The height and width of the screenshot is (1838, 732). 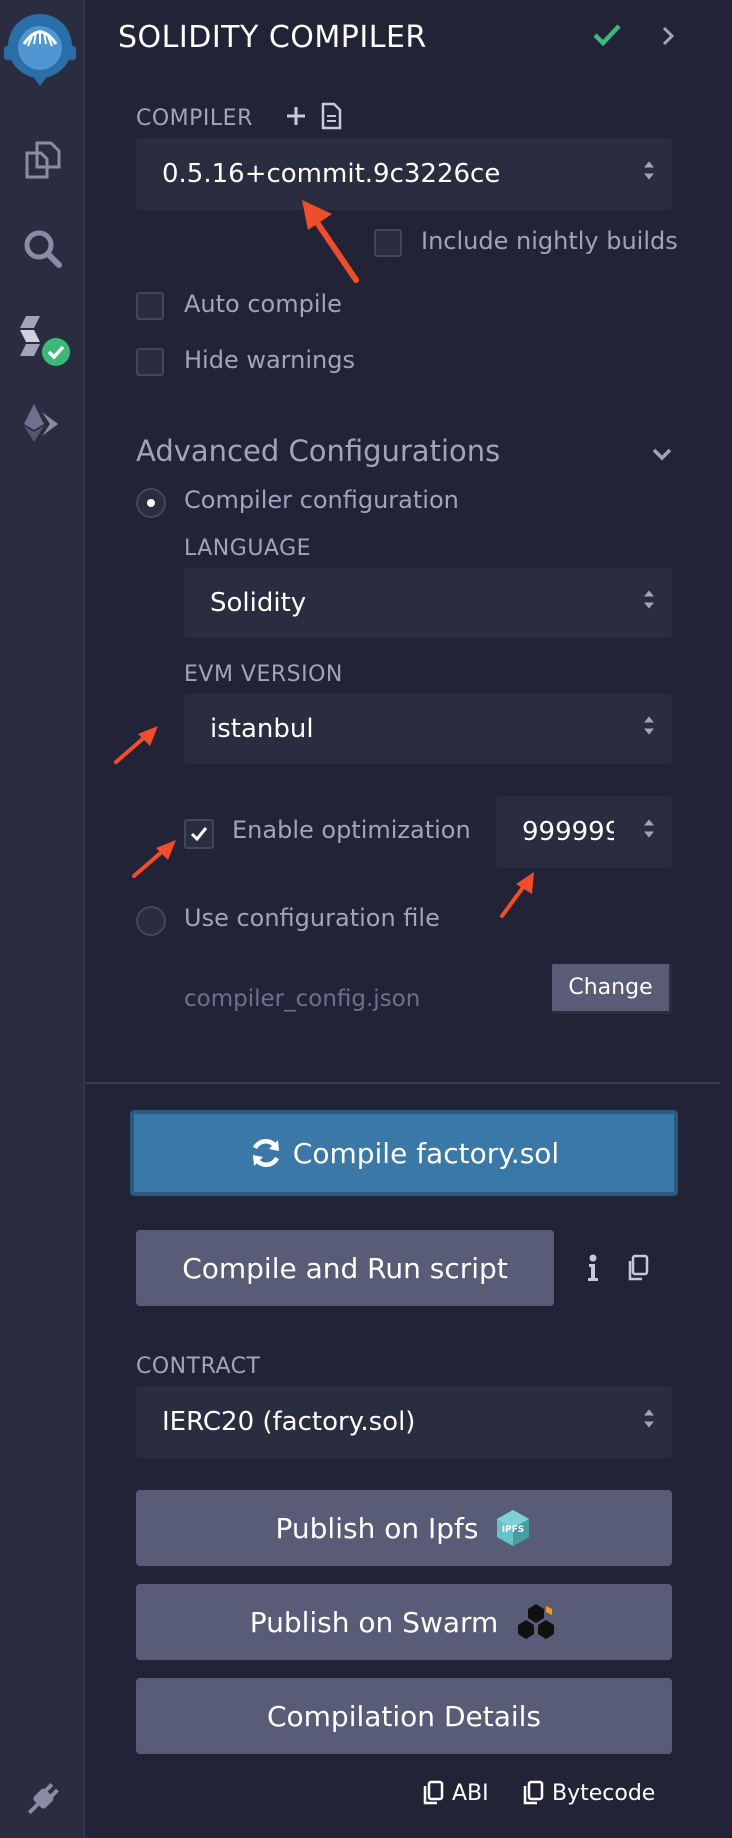 What do you see at coordinates (662, 456) in the screenshot?
I see `chevron-down-icon` at bounding box center [662, 456].